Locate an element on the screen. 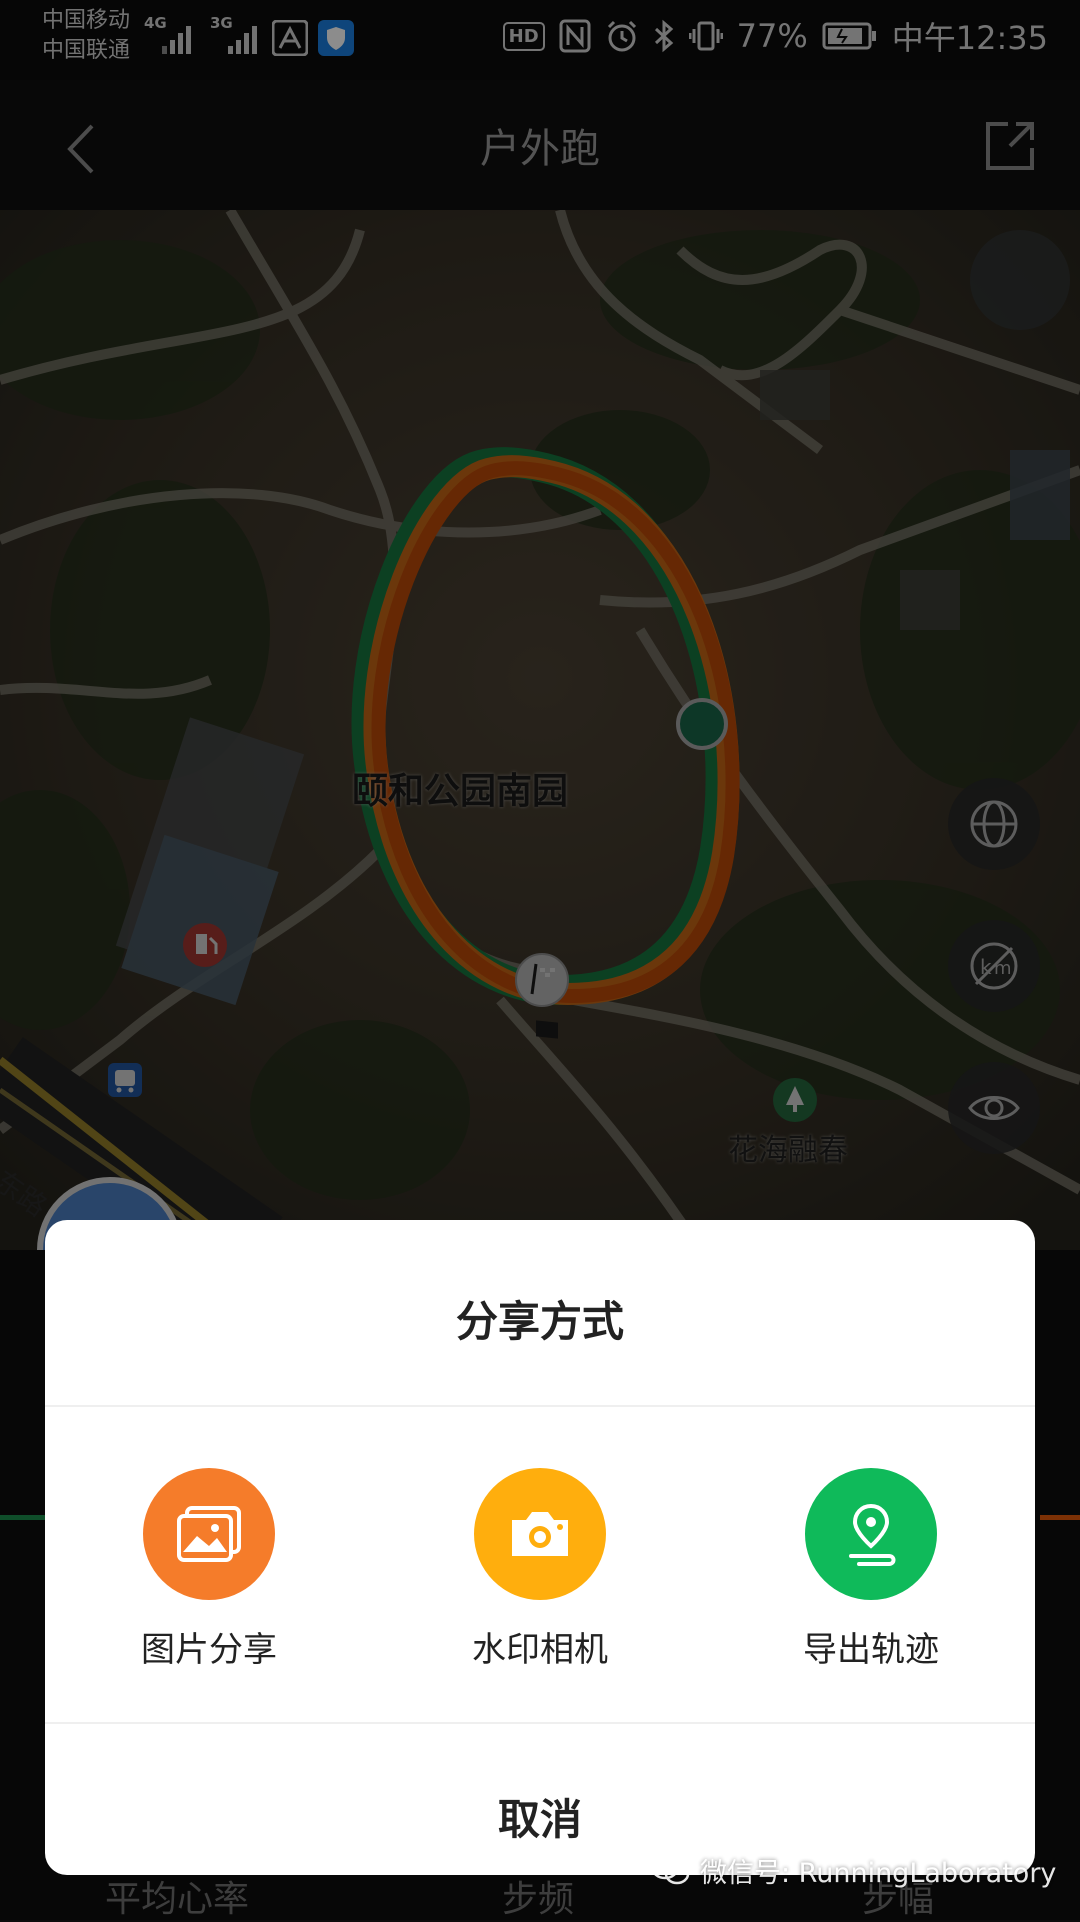  wechat-watermark: 微信号: RunningLaboratory is located at coordinates (853, 1870).